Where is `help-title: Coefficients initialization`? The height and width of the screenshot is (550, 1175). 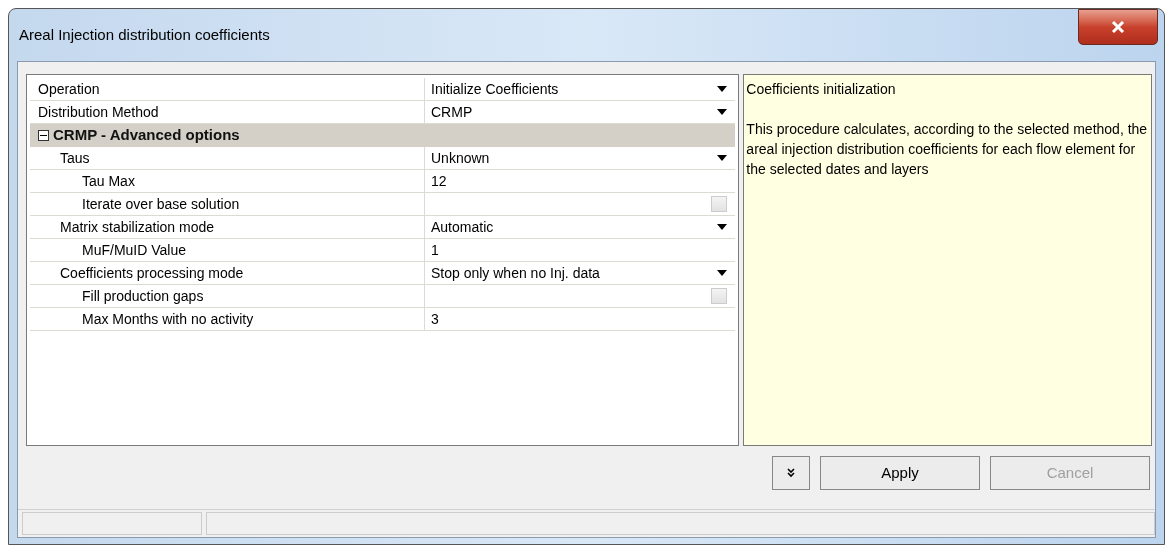
help-title: Coefficients initialization is located at coordinates (821, 89).